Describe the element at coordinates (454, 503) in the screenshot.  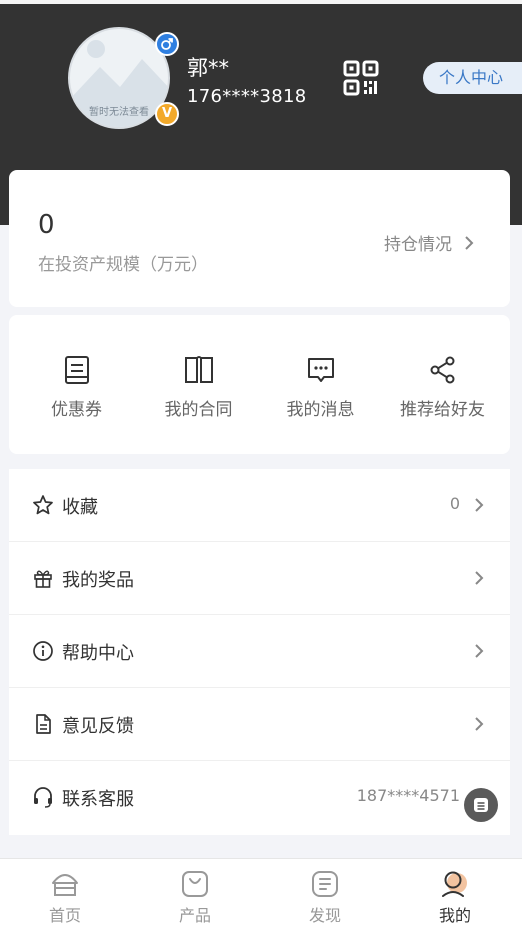
I see `favorites-count: 0` at that location.